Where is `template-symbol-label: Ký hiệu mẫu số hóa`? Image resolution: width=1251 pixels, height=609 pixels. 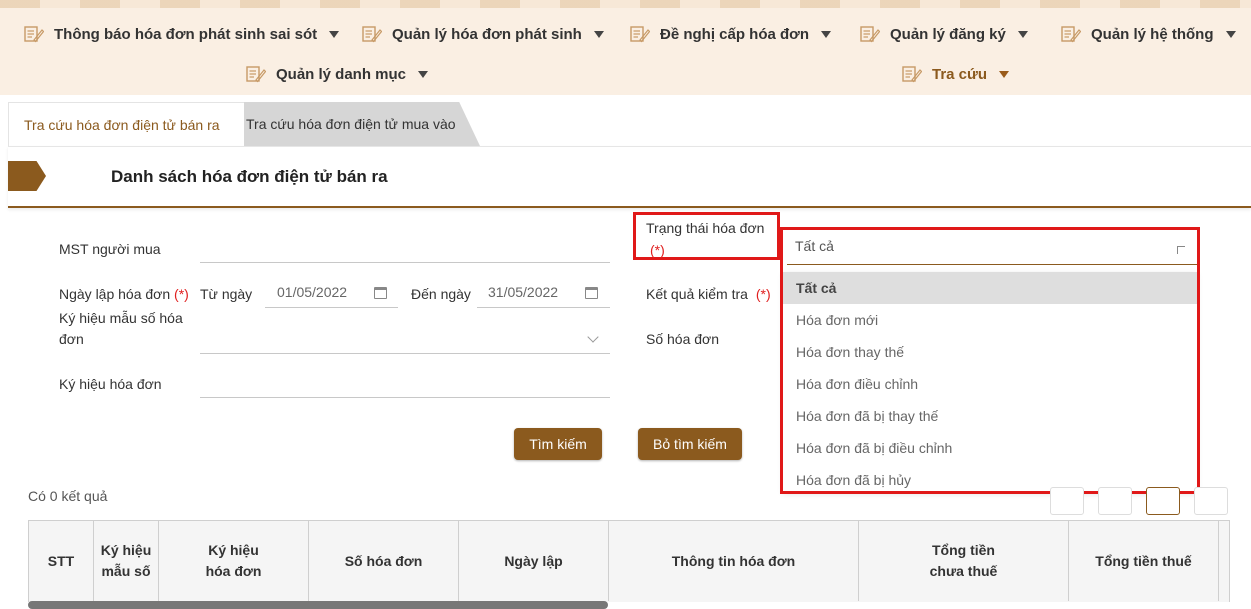
template-symbol-label: Ký hiệu mẫu số hóa is located at coordinates (121, 318).